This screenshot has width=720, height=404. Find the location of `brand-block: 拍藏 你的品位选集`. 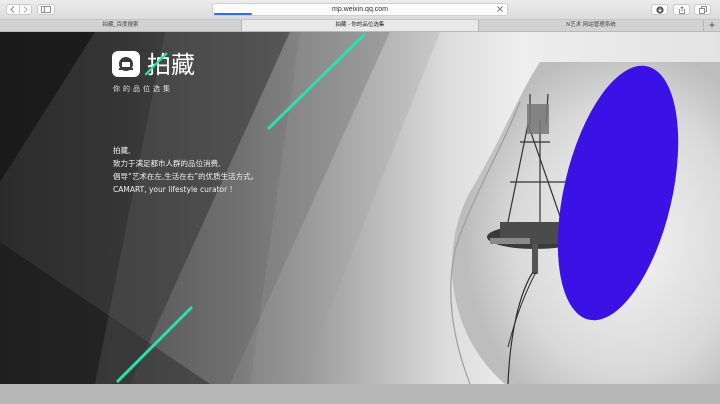

brand-block: 拍藏 你的品位选集 is located at coordinates (160, 71).